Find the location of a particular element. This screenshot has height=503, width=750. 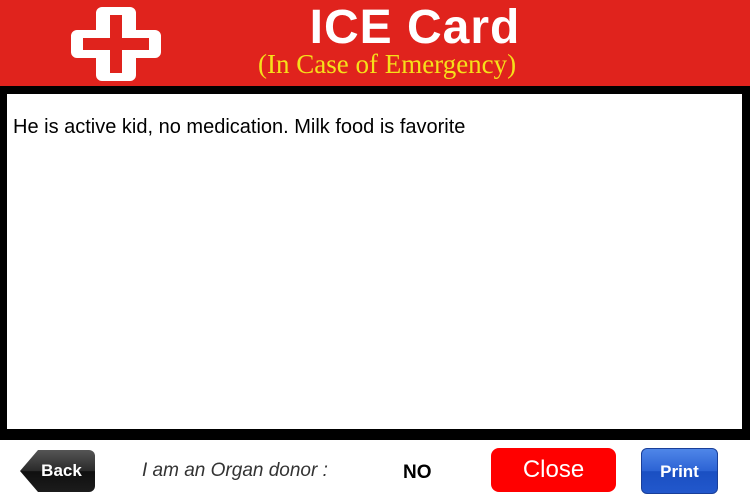

back-button: Back is located at coordinates (57, 471).